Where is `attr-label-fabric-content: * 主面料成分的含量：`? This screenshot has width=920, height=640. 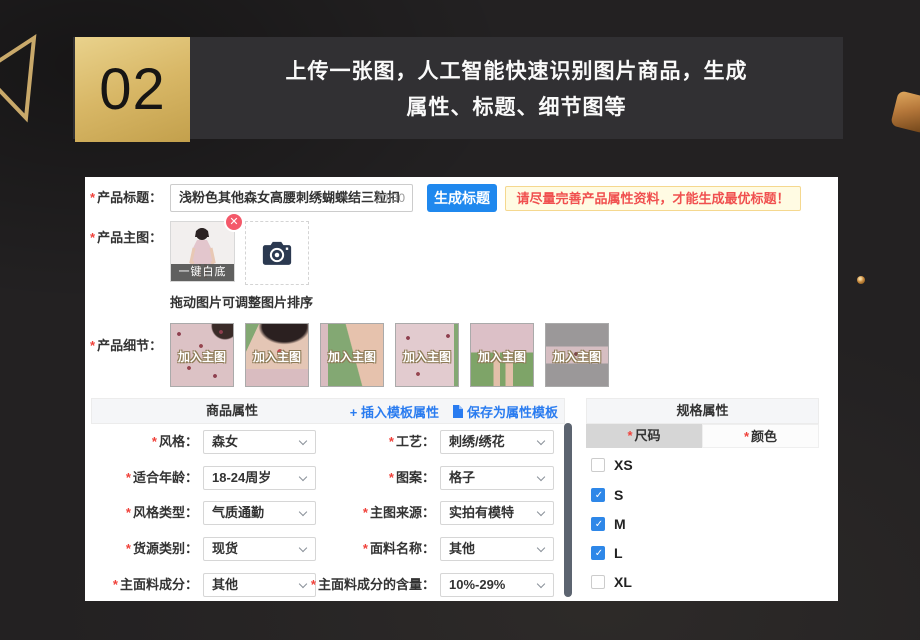
attr-label-fabric-content: * 主面料成分的含量： is located at coordinates (372, 584).